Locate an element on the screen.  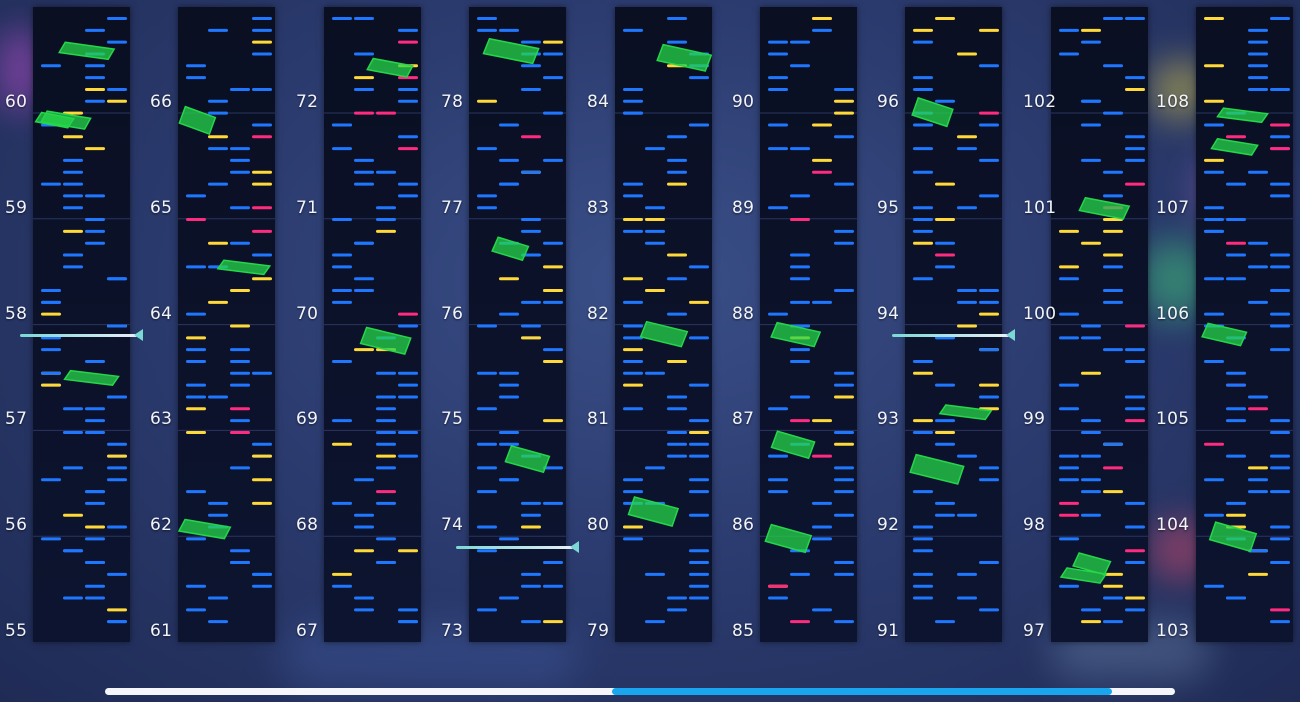
measure-number: 84 is located at coordinates (598, 102).